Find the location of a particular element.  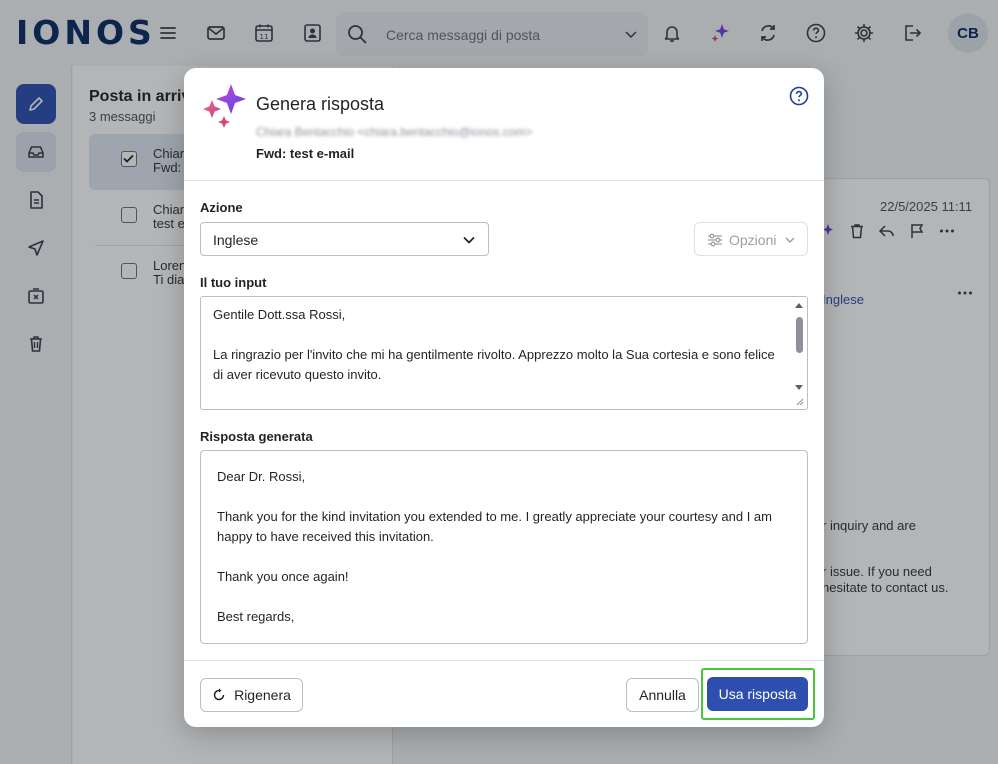

action-select: Inglese is located at coordinates (344, 239).